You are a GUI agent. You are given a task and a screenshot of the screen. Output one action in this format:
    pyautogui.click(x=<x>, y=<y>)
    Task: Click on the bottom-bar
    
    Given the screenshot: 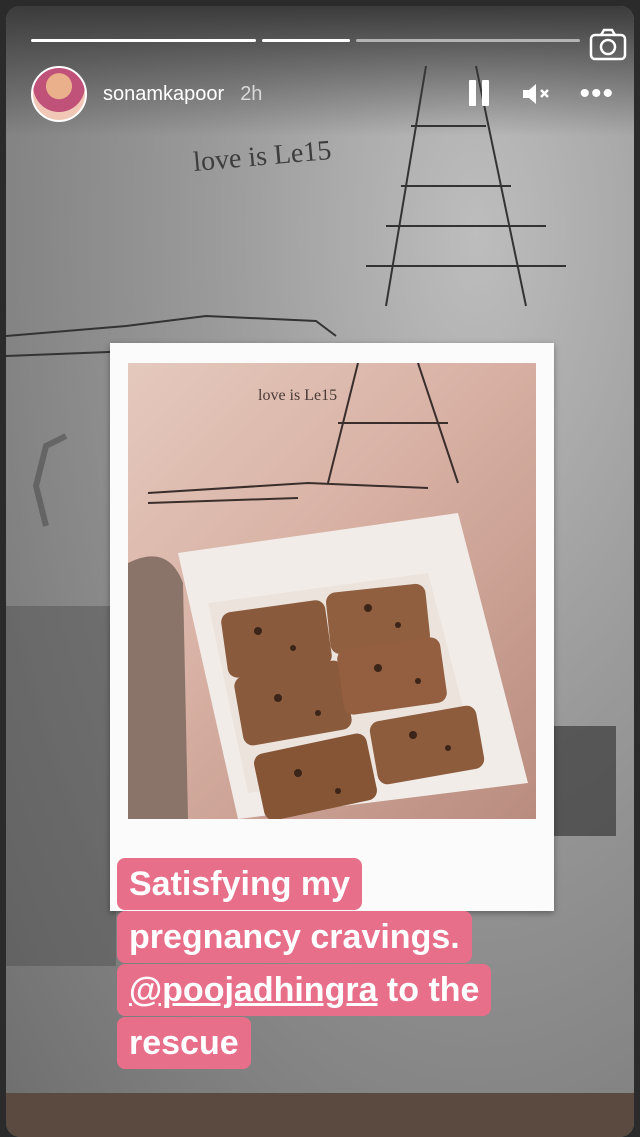 What is the action you would take?
    pyautogui.click(x=320, y=1115)
    